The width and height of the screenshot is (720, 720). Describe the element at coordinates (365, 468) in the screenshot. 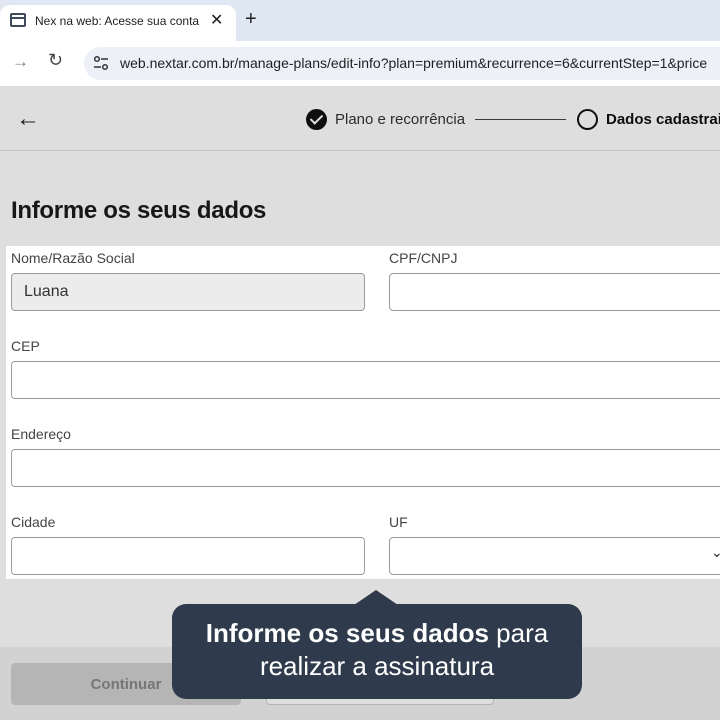

I see `address-field` at that location.